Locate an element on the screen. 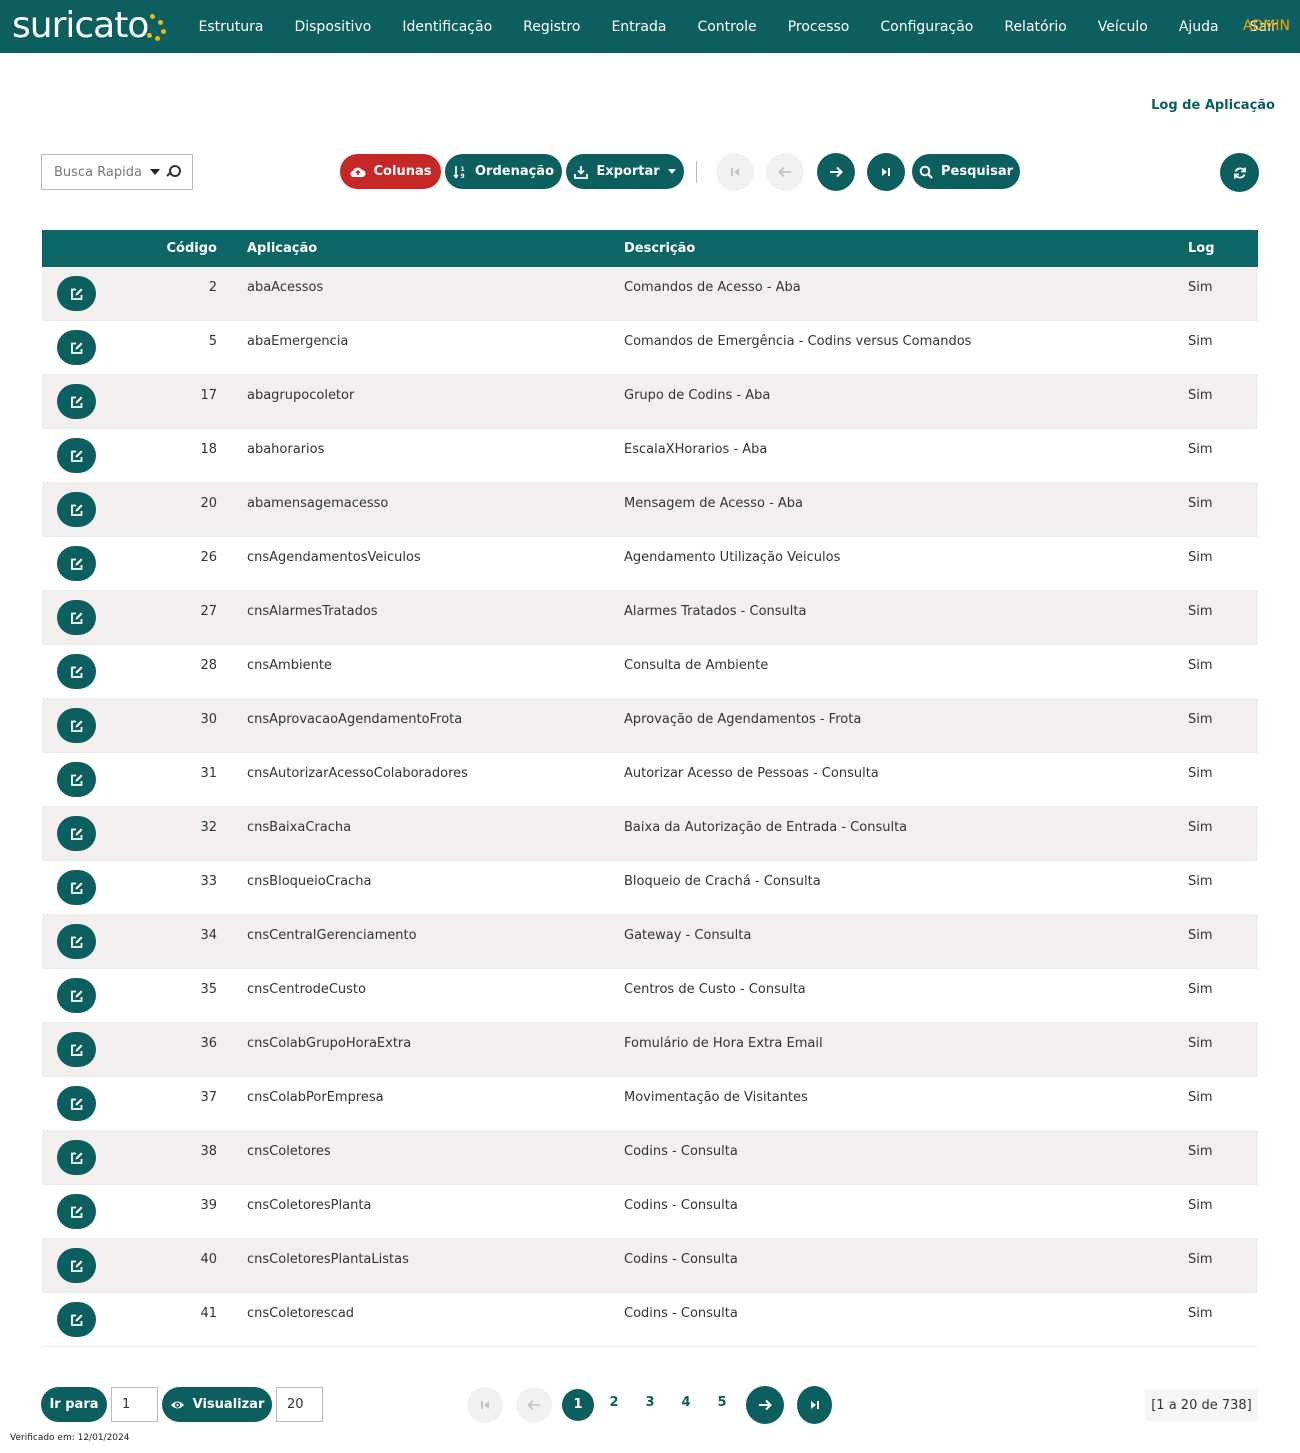 This screenshot has width=1300, height=1453. page-1: 1 is located at coordinates (578, 1405).